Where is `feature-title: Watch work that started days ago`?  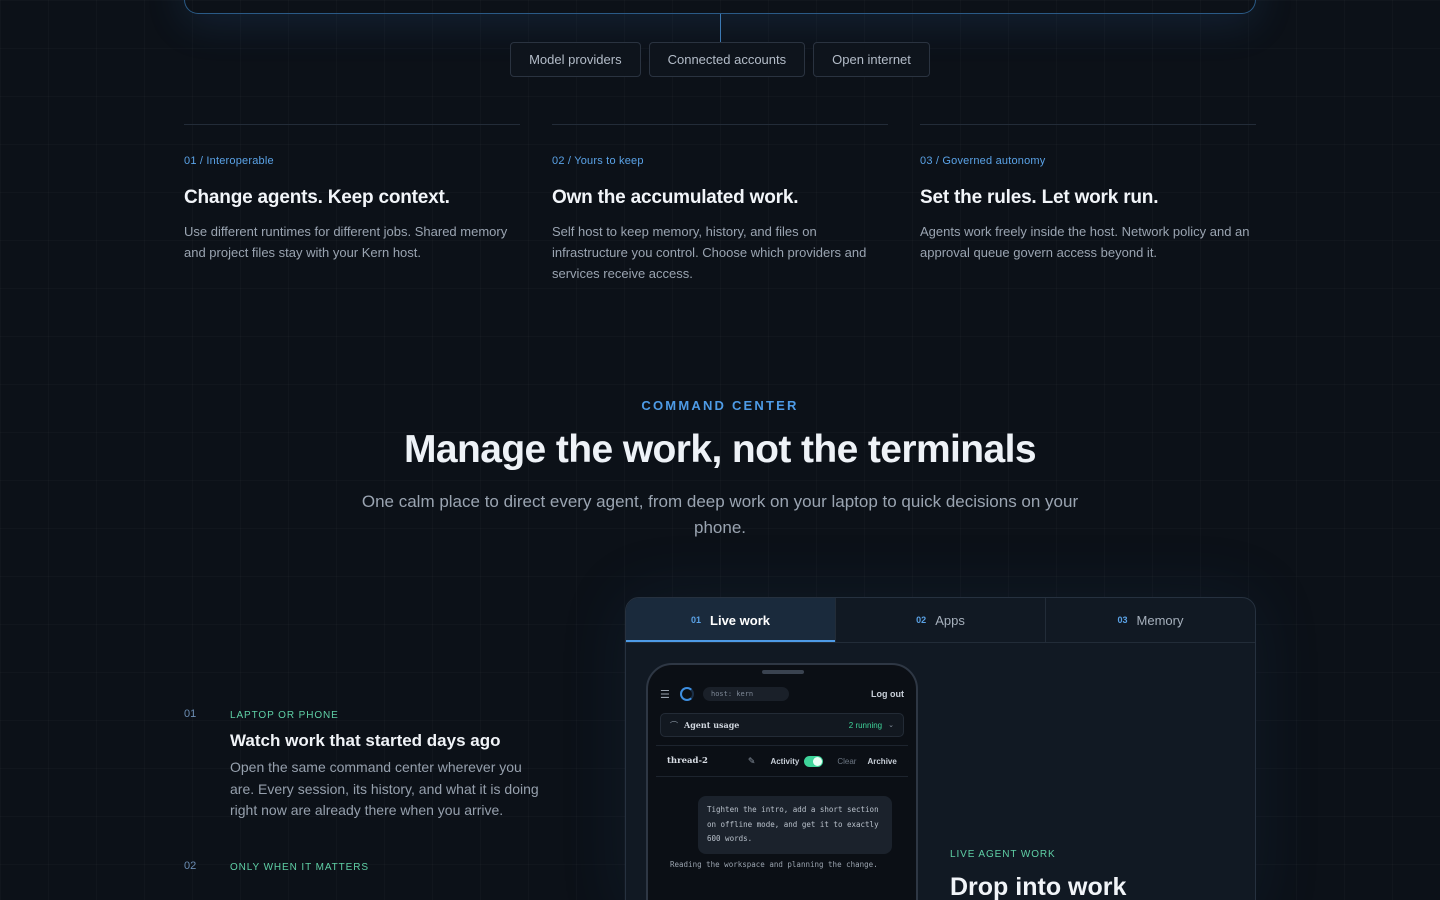
feature-title: Watch work that started days ago is located at coordinates (365, 740).